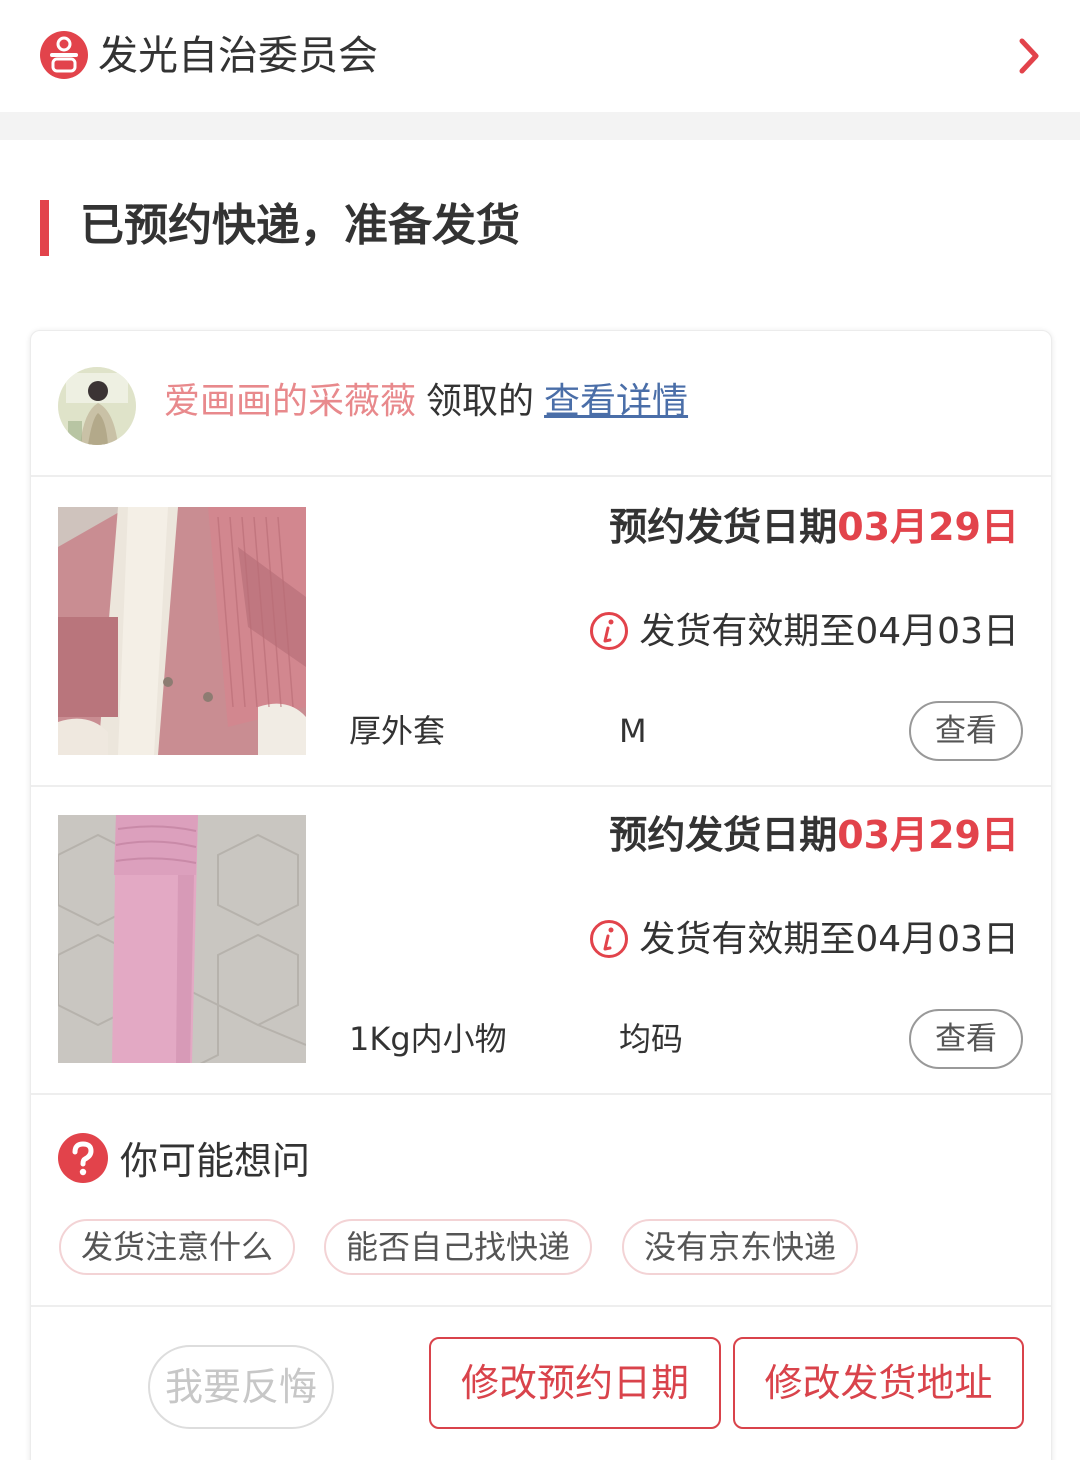  Describe the element at coordinates (458, 1247) in the screenshot. I see `faq-chip-own-courier: 能否自己找快递` at that location.